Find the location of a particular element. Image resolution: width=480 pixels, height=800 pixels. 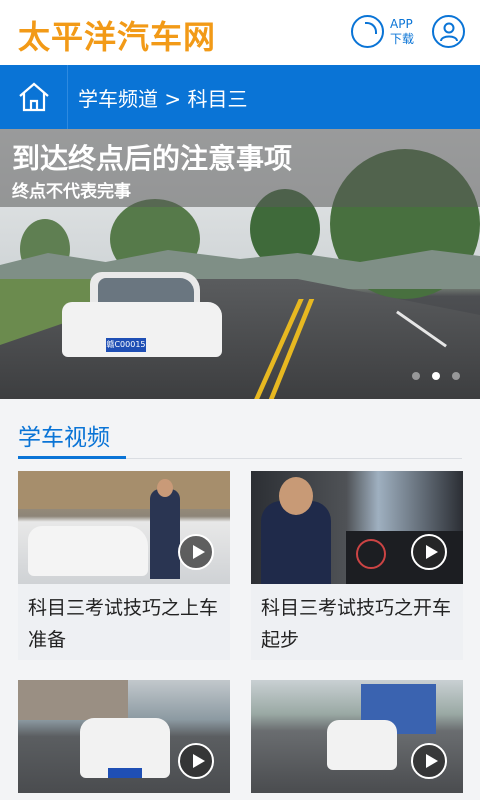

video-title: 科目三考试技巧之开车起步 is located at coordinates (357, 622).